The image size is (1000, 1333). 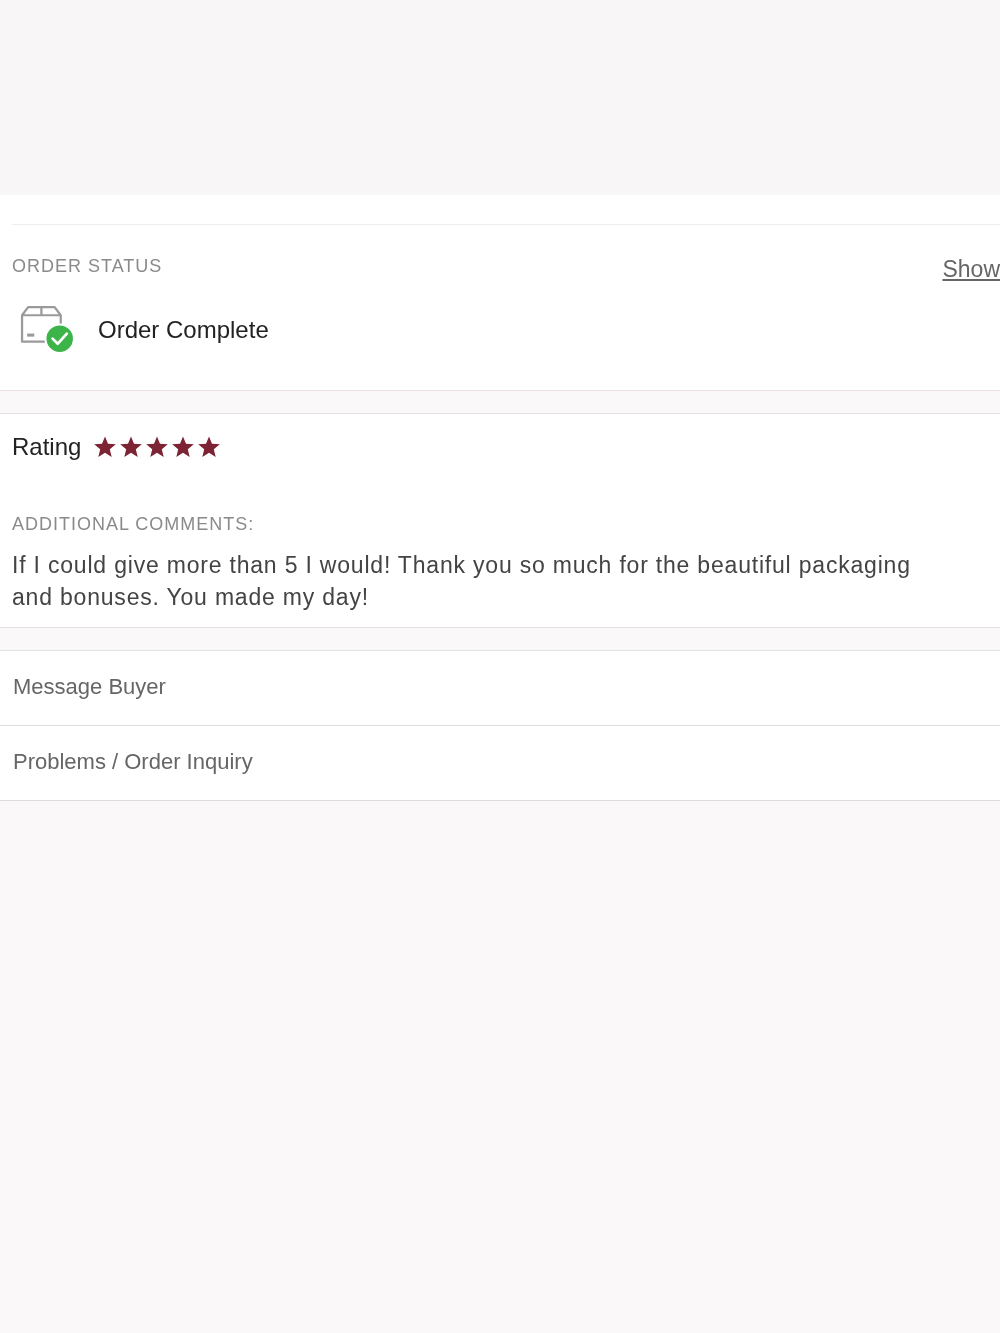 What do you see at coordinates (462, 581) in the screenshot?
I see `comment-text: If I could give more than 5 I would! Thank you so much for the beautiful packaging and bonuses. You made my day!` at bounding box center [462, 581].